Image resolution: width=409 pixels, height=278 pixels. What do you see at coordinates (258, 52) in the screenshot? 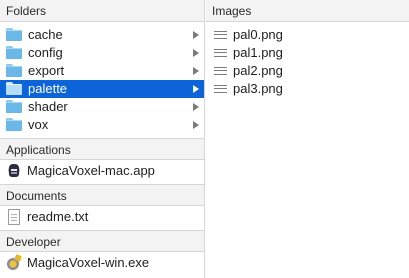
I see `file-label: pal1.png` at bounding box center [258, 52].